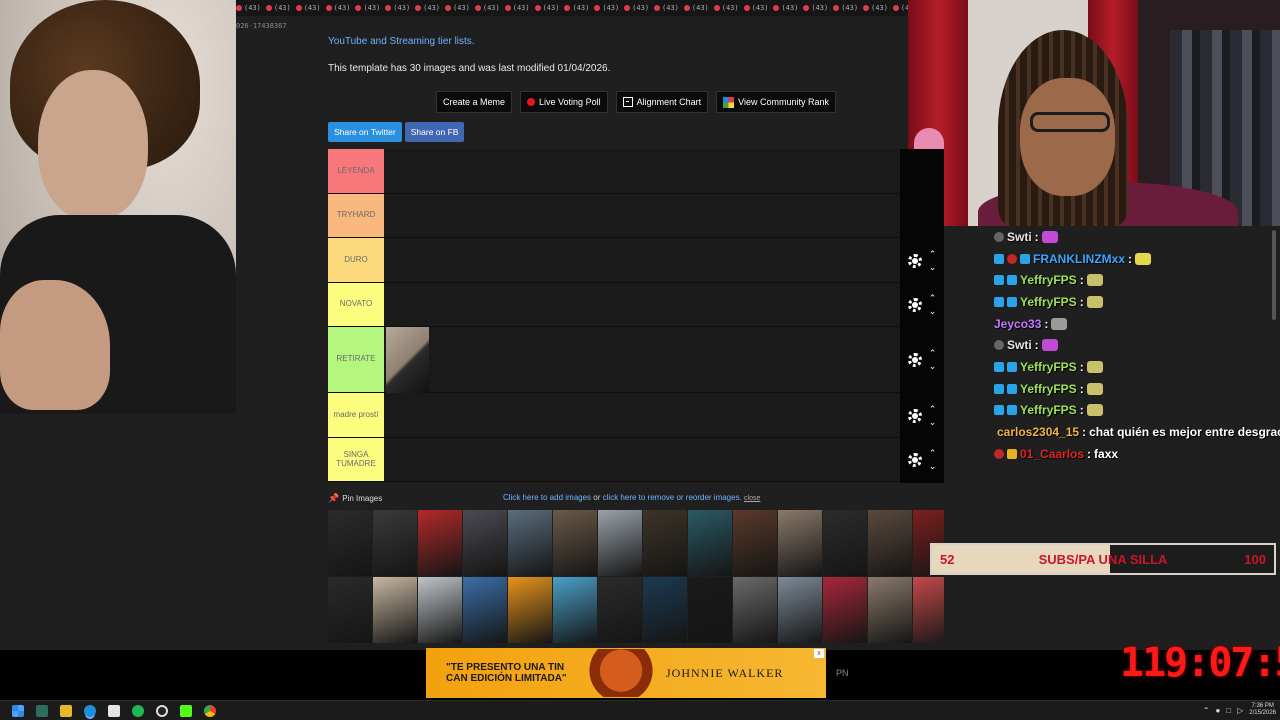  Describe the element at coordinates (776, 102) in the screenshot. I see `view-community-rank-button: View Community Rank` at that location.